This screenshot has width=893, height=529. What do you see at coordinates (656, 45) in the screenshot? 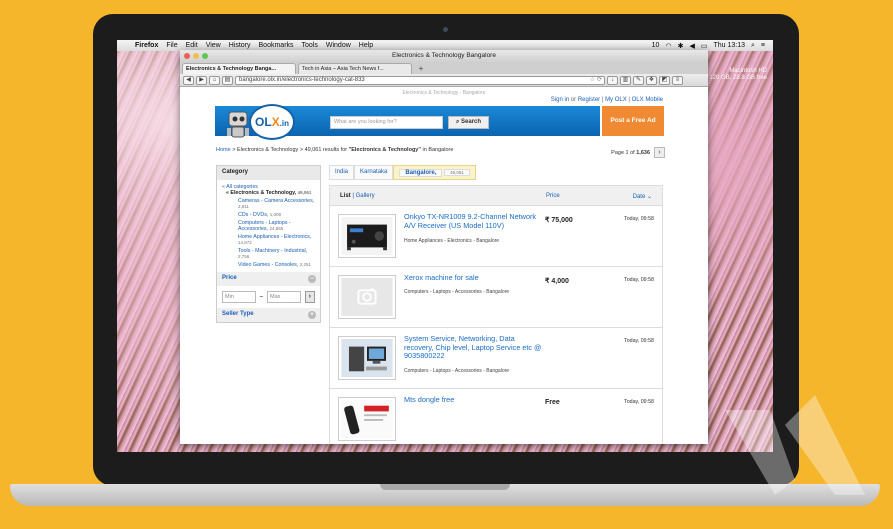
I see `status-count: 10` at bounding box center [656, 45].